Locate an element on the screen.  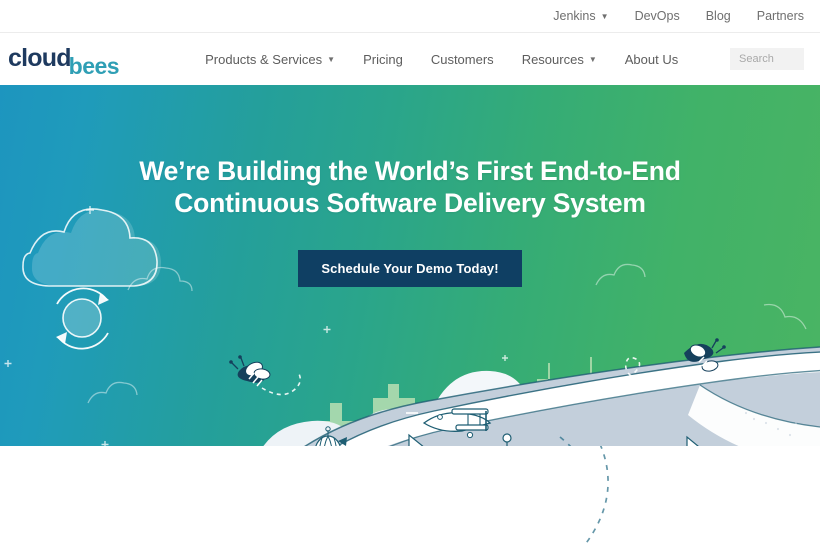
utility-nav-label: Partners is located at coordinates (780, 16).